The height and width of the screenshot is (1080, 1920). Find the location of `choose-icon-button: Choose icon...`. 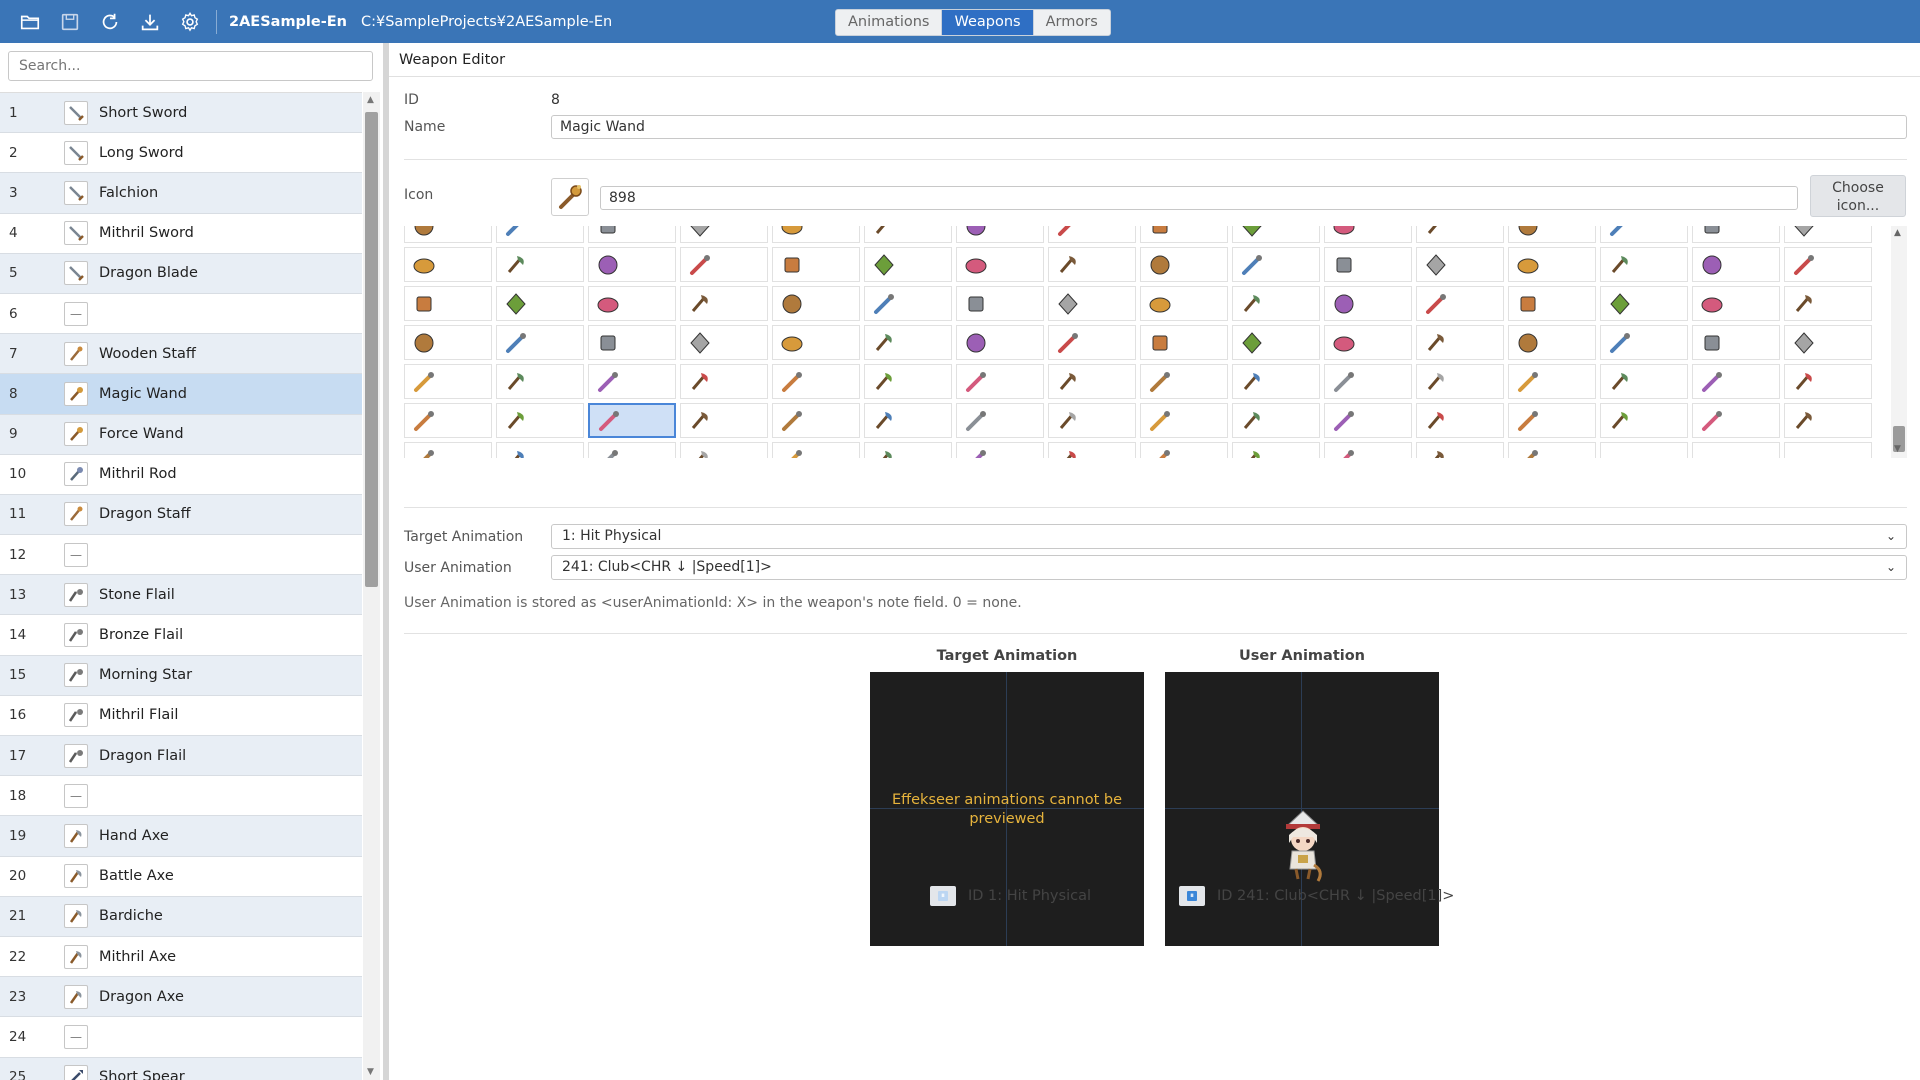

choose-icon-button: Choose icon... is located at coordinates (1858, 196).